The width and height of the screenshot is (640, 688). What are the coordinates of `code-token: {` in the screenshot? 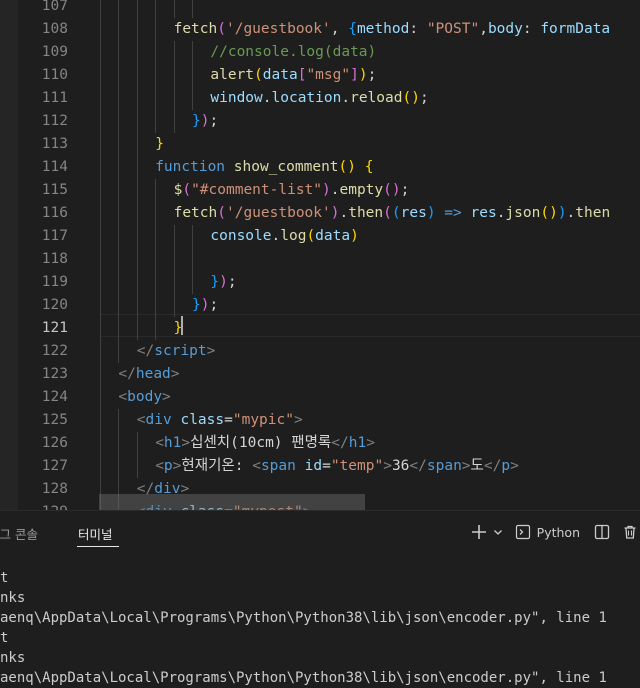 It's located at (369, 167).